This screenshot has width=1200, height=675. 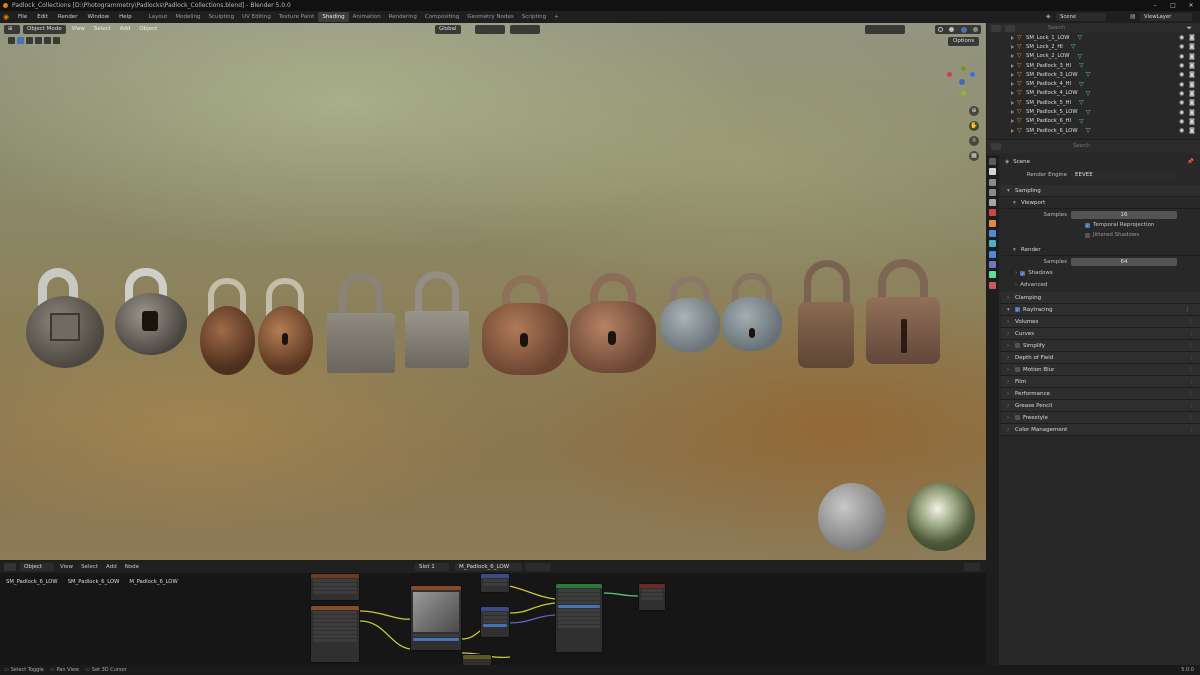 What do you see at coordinates (1100, 370) in the screenshot?
I see `section-motion-blur: › Motion Blur ⋮` at bounding box center [1100, 370].